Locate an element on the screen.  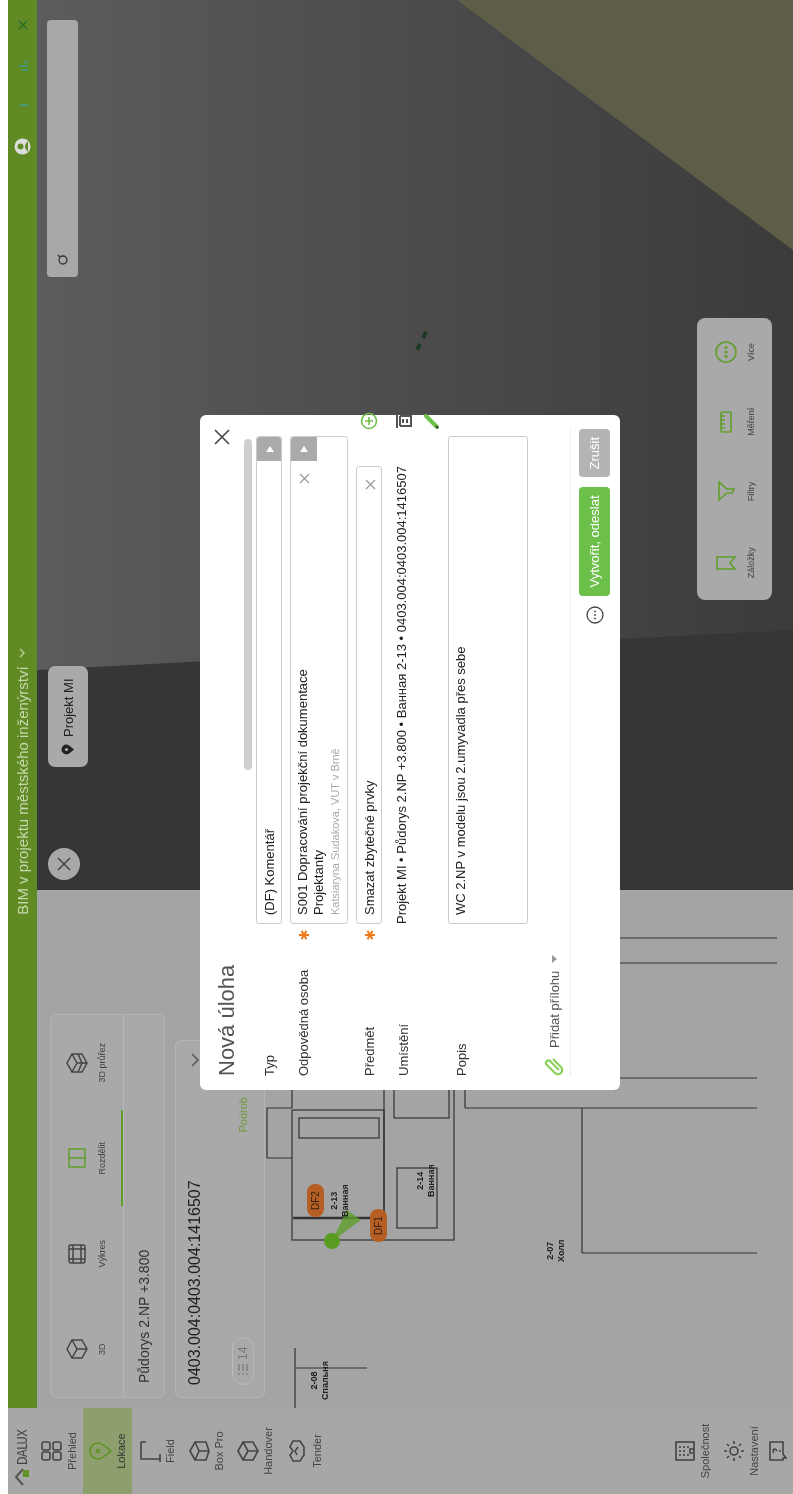
tool-button: Záložky is located at coordinates (734, 563).